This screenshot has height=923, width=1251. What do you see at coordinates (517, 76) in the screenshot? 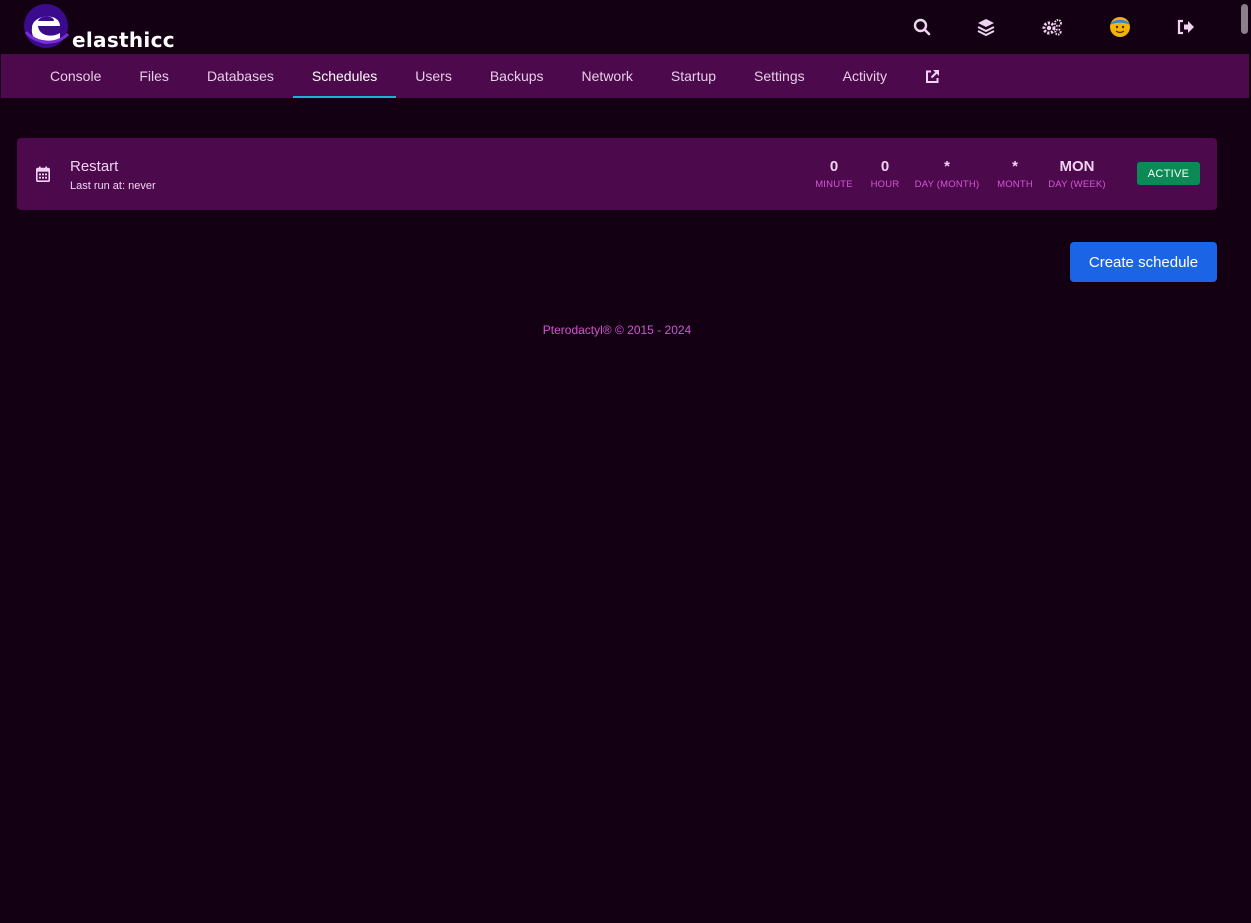
I see `tab-backups: Backups` at bounding box center [517, 76].